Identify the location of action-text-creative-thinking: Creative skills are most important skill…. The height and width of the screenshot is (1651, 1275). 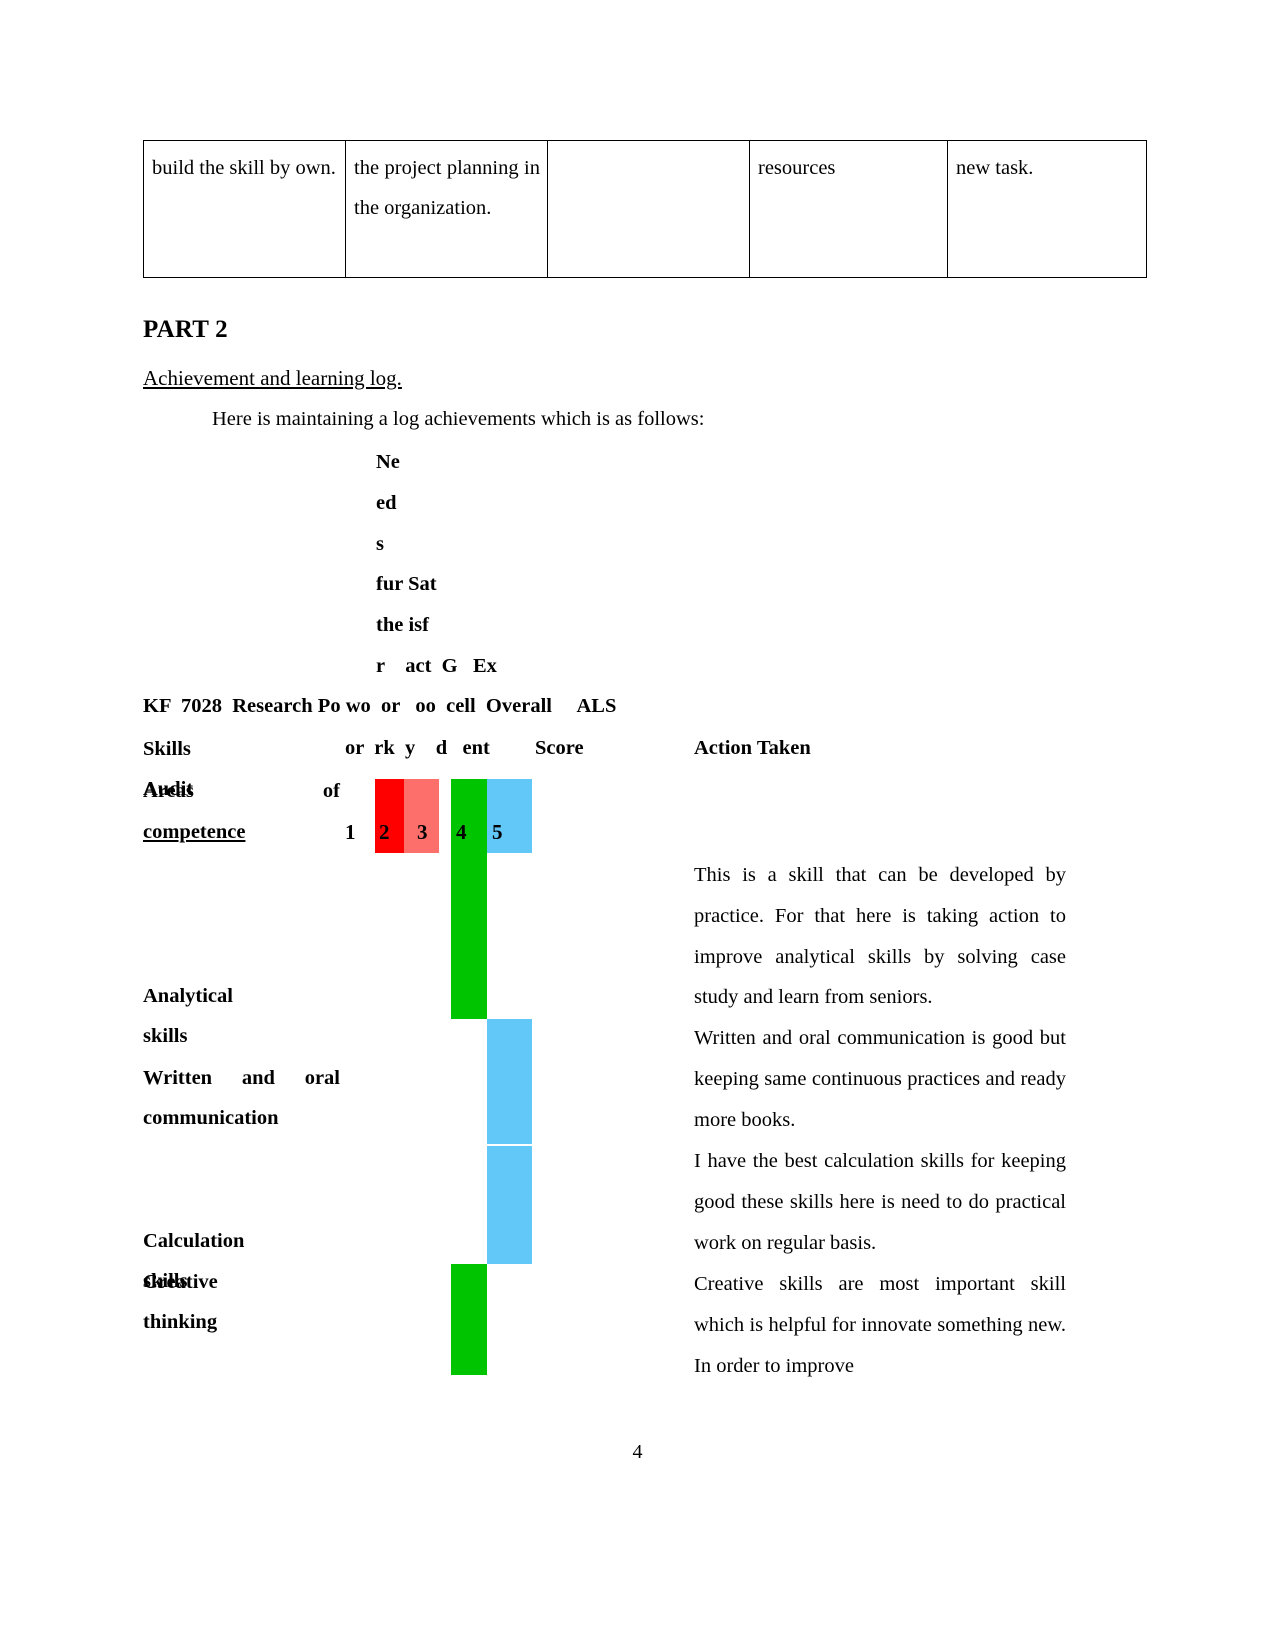
(880, 1325).